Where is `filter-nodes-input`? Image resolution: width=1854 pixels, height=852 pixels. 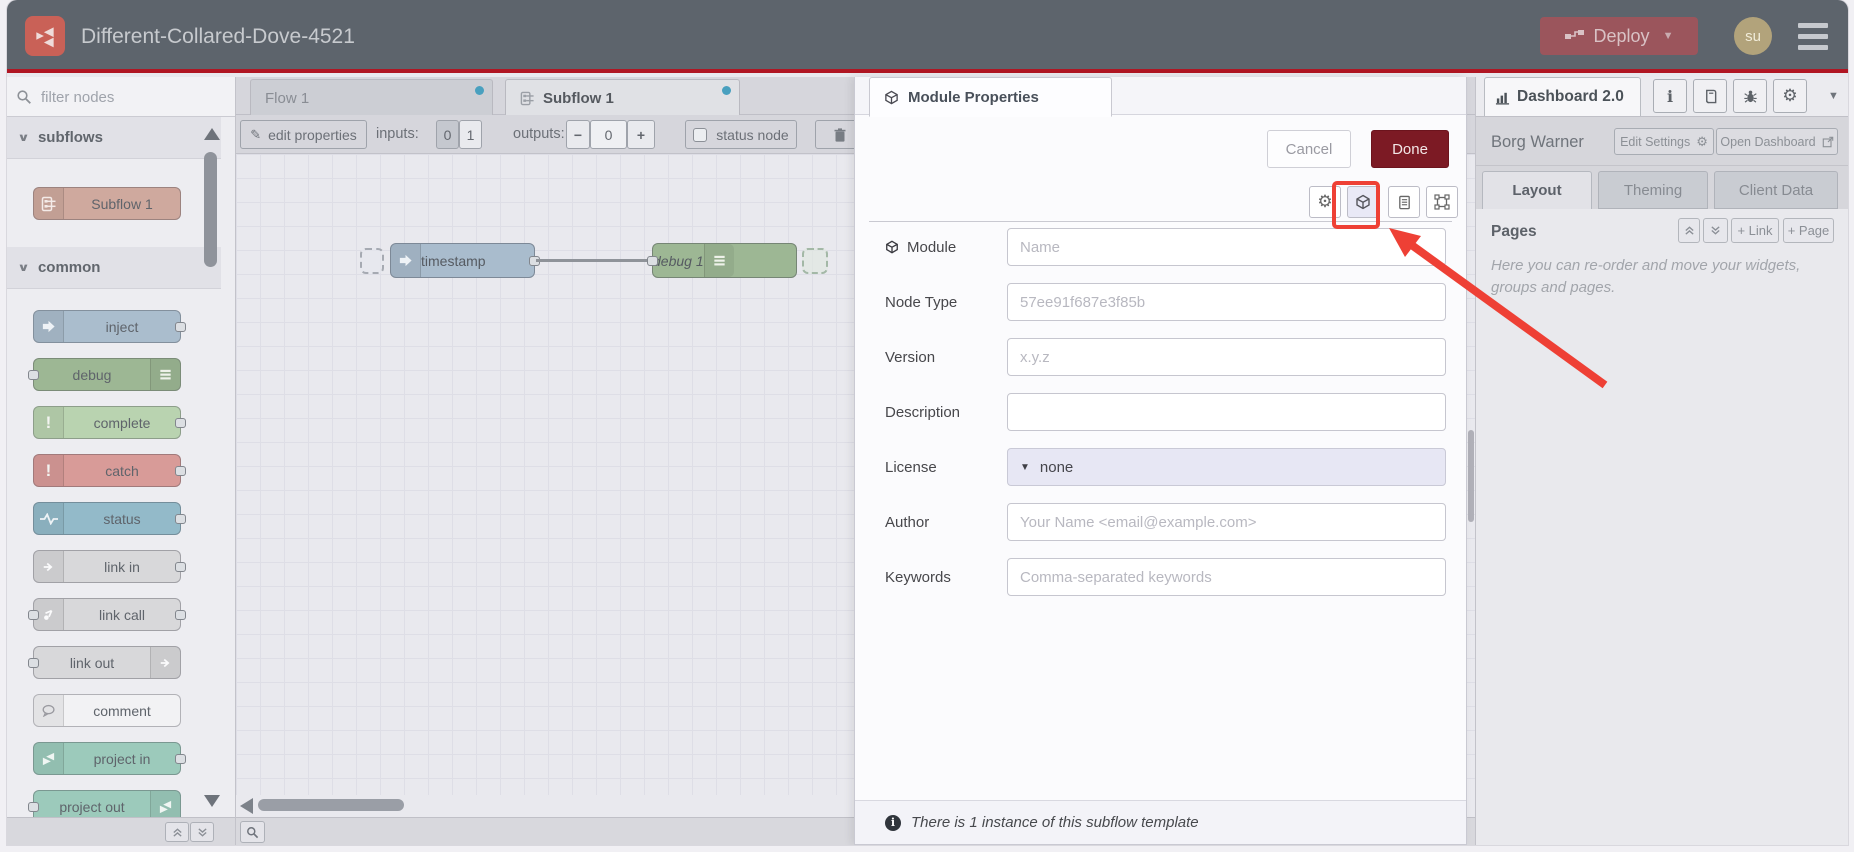 filter-nodes-input is located at coordinates (133, 97).